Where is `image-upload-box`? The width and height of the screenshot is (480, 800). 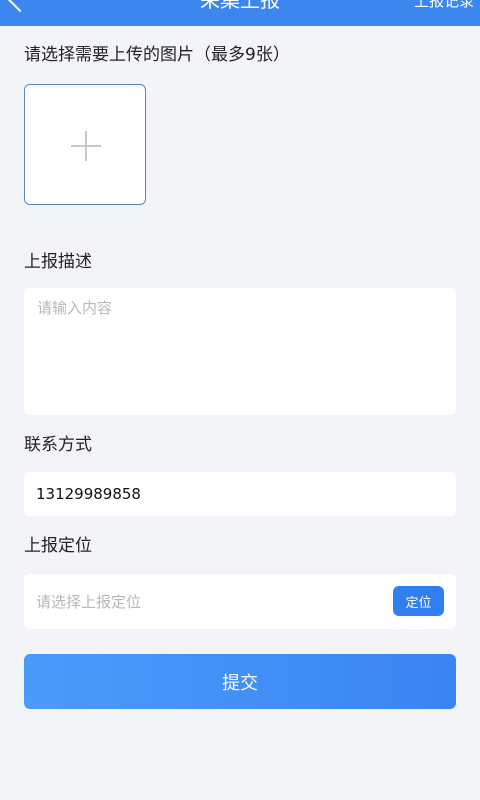 image-upload-box is located at coordinates (85, 144).